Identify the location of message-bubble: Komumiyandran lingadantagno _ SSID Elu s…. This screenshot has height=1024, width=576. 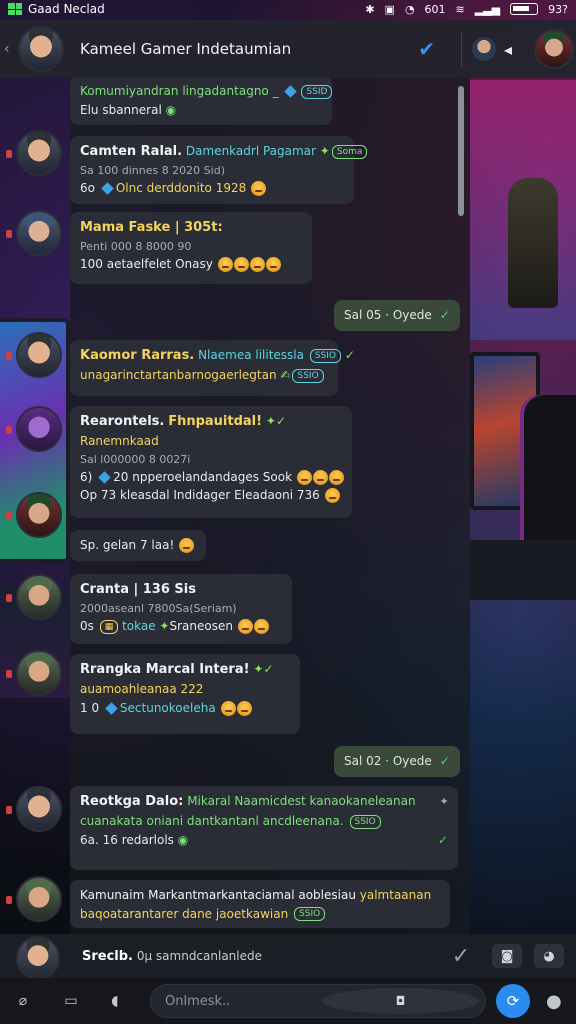
(201, 101).